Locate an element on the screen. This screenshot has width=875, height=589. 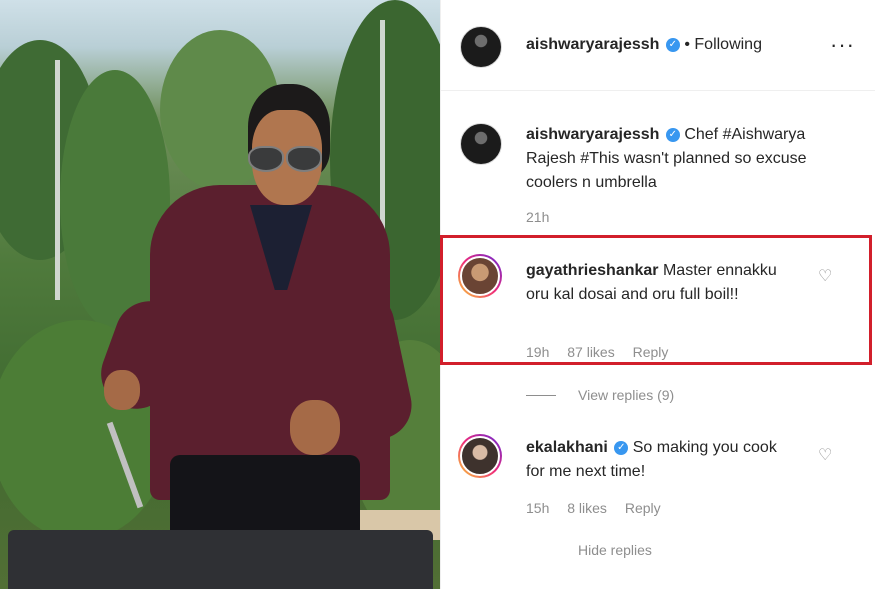
comment-time: 15h is located at coordinates (537, 508).